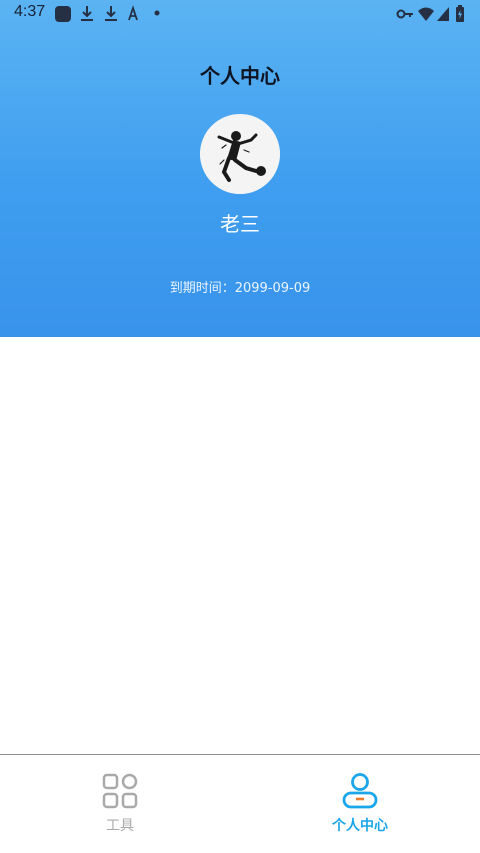 This screenshot has height=853, width=480. I want to click on app-square-icon, so click(63, 14).